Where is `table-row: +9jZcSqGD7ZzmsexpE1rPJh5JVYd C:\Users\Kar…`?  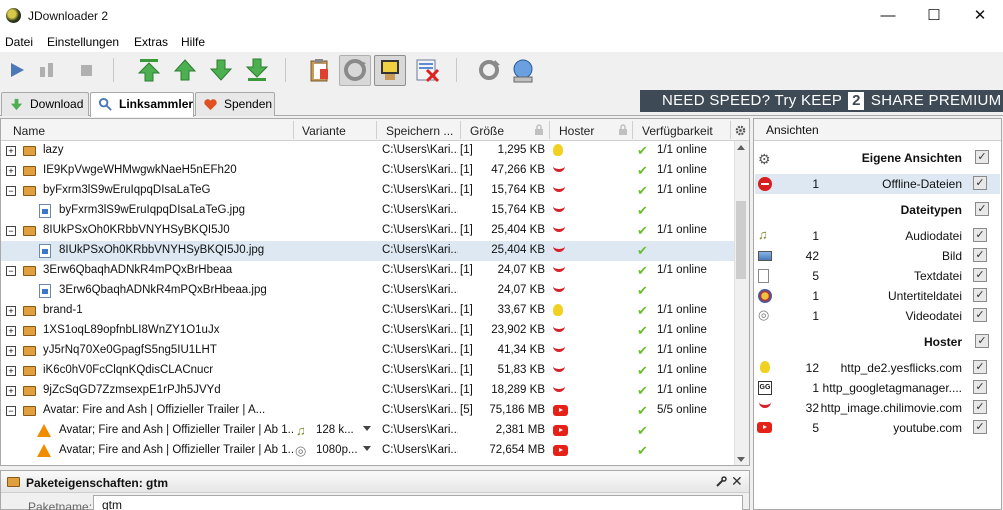 table-row: +9jZcSqGD7ZzmsexpE1rPJh5JVYd C:\Users\Kar… is located at coordinates (367, 391).